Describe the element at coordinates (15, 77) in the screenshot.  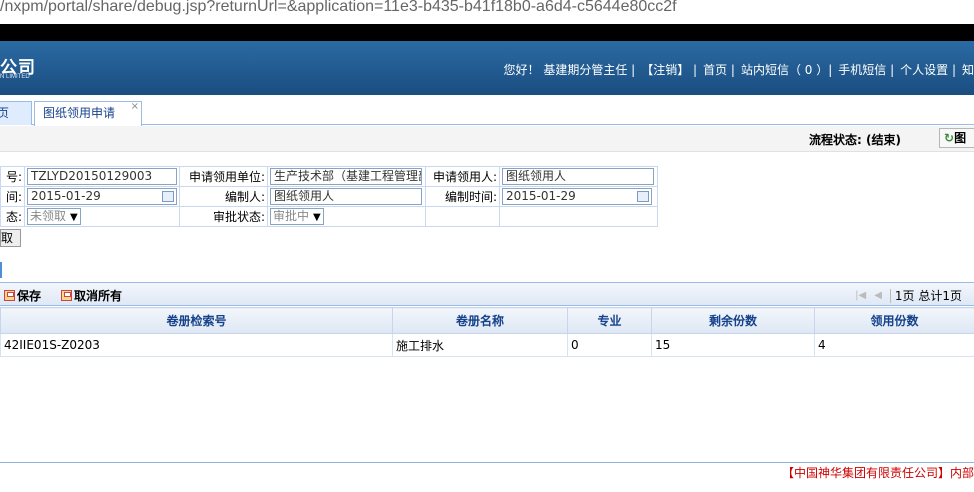
I see `company-logo-subtitle: N LIMITED` at that location.